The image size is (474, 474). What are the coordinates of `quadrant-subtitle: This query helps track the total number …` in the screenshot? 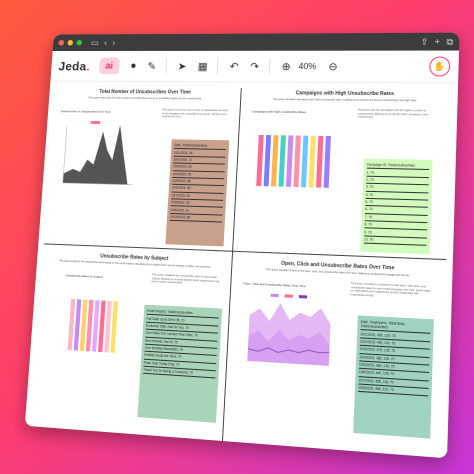 It's located at (145, 98).